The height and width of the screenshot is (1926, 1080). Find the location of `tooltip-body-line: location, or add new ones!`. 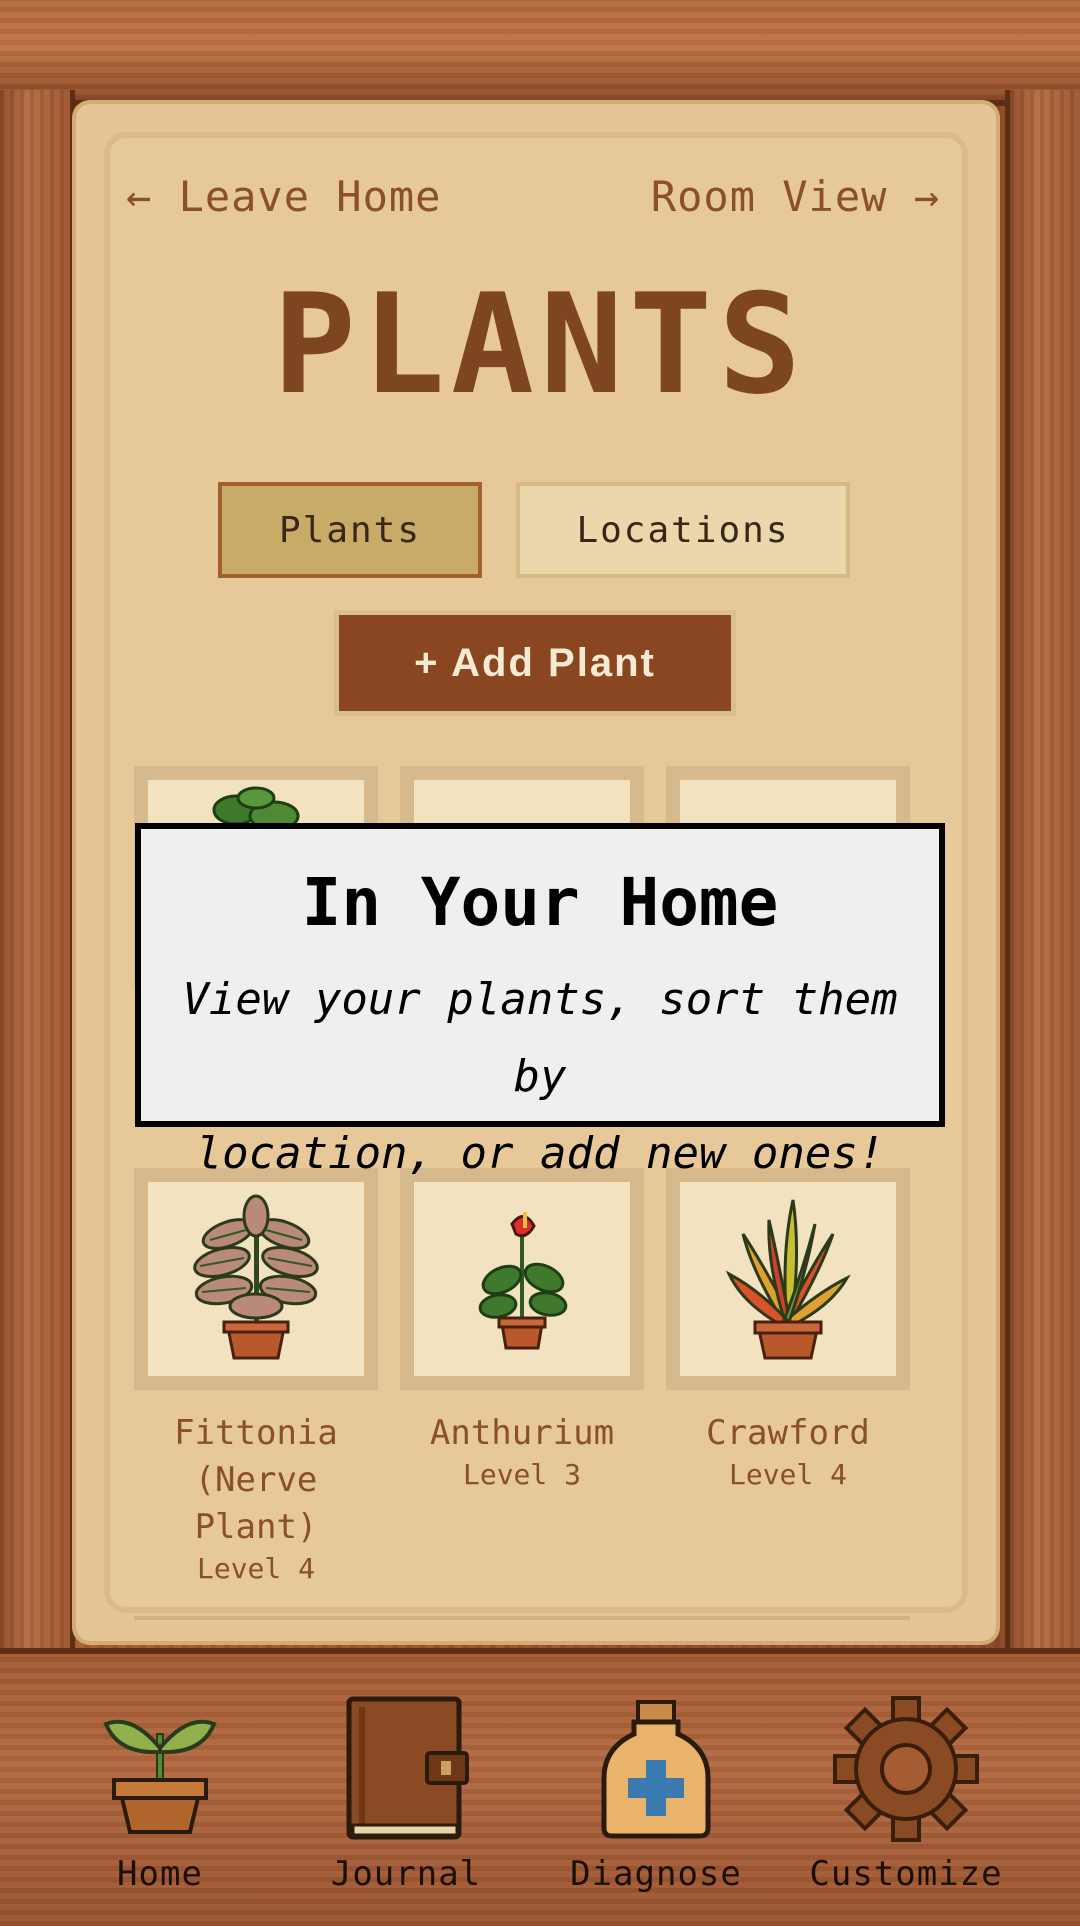

tooltip-body-line: location, or add new ones! is located at coordinates (540, 1153).